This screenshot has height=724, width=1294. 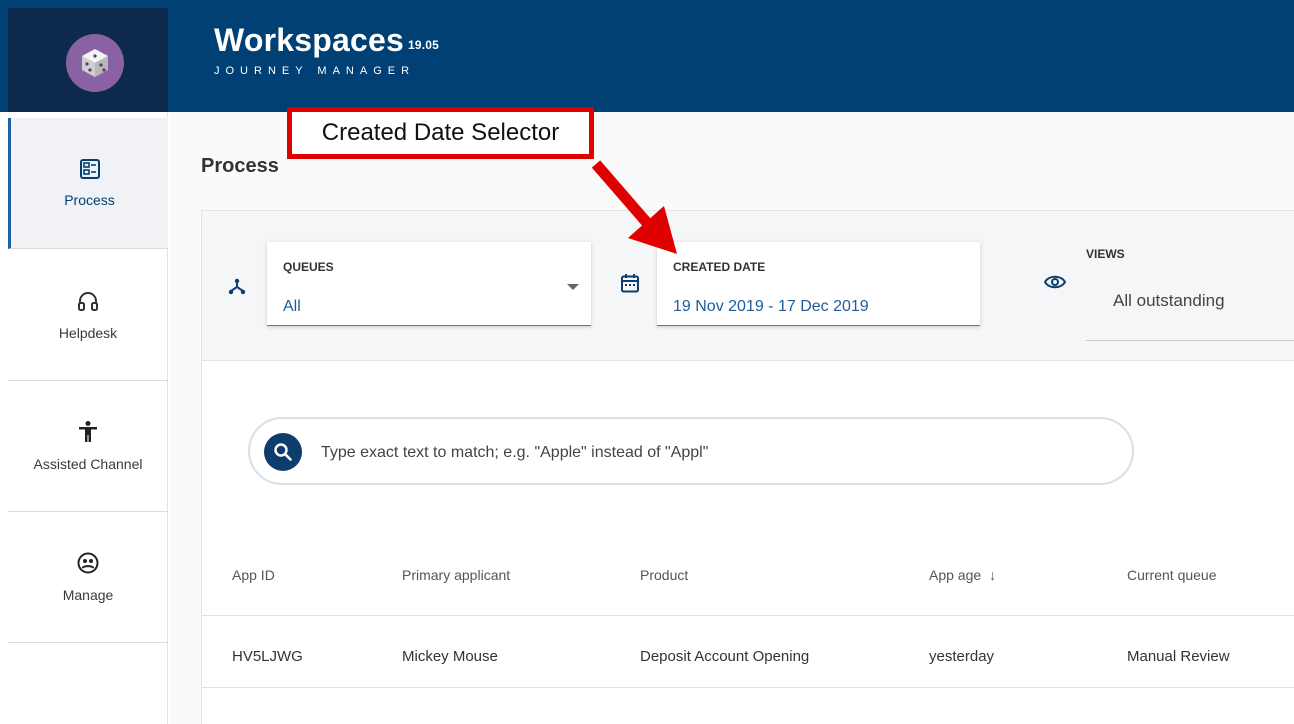 What do you see at coordinates (315, 71) in the screenshot?
I see `app-subtitle: JOURNEY MANAGER` at bounding box center [315, 71].